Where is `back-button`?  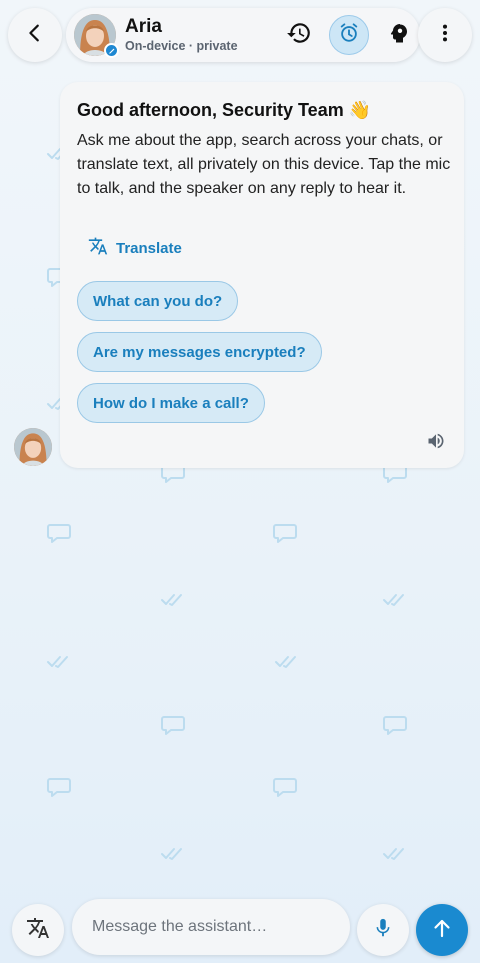
back-button is located at coordinates (35, 35).